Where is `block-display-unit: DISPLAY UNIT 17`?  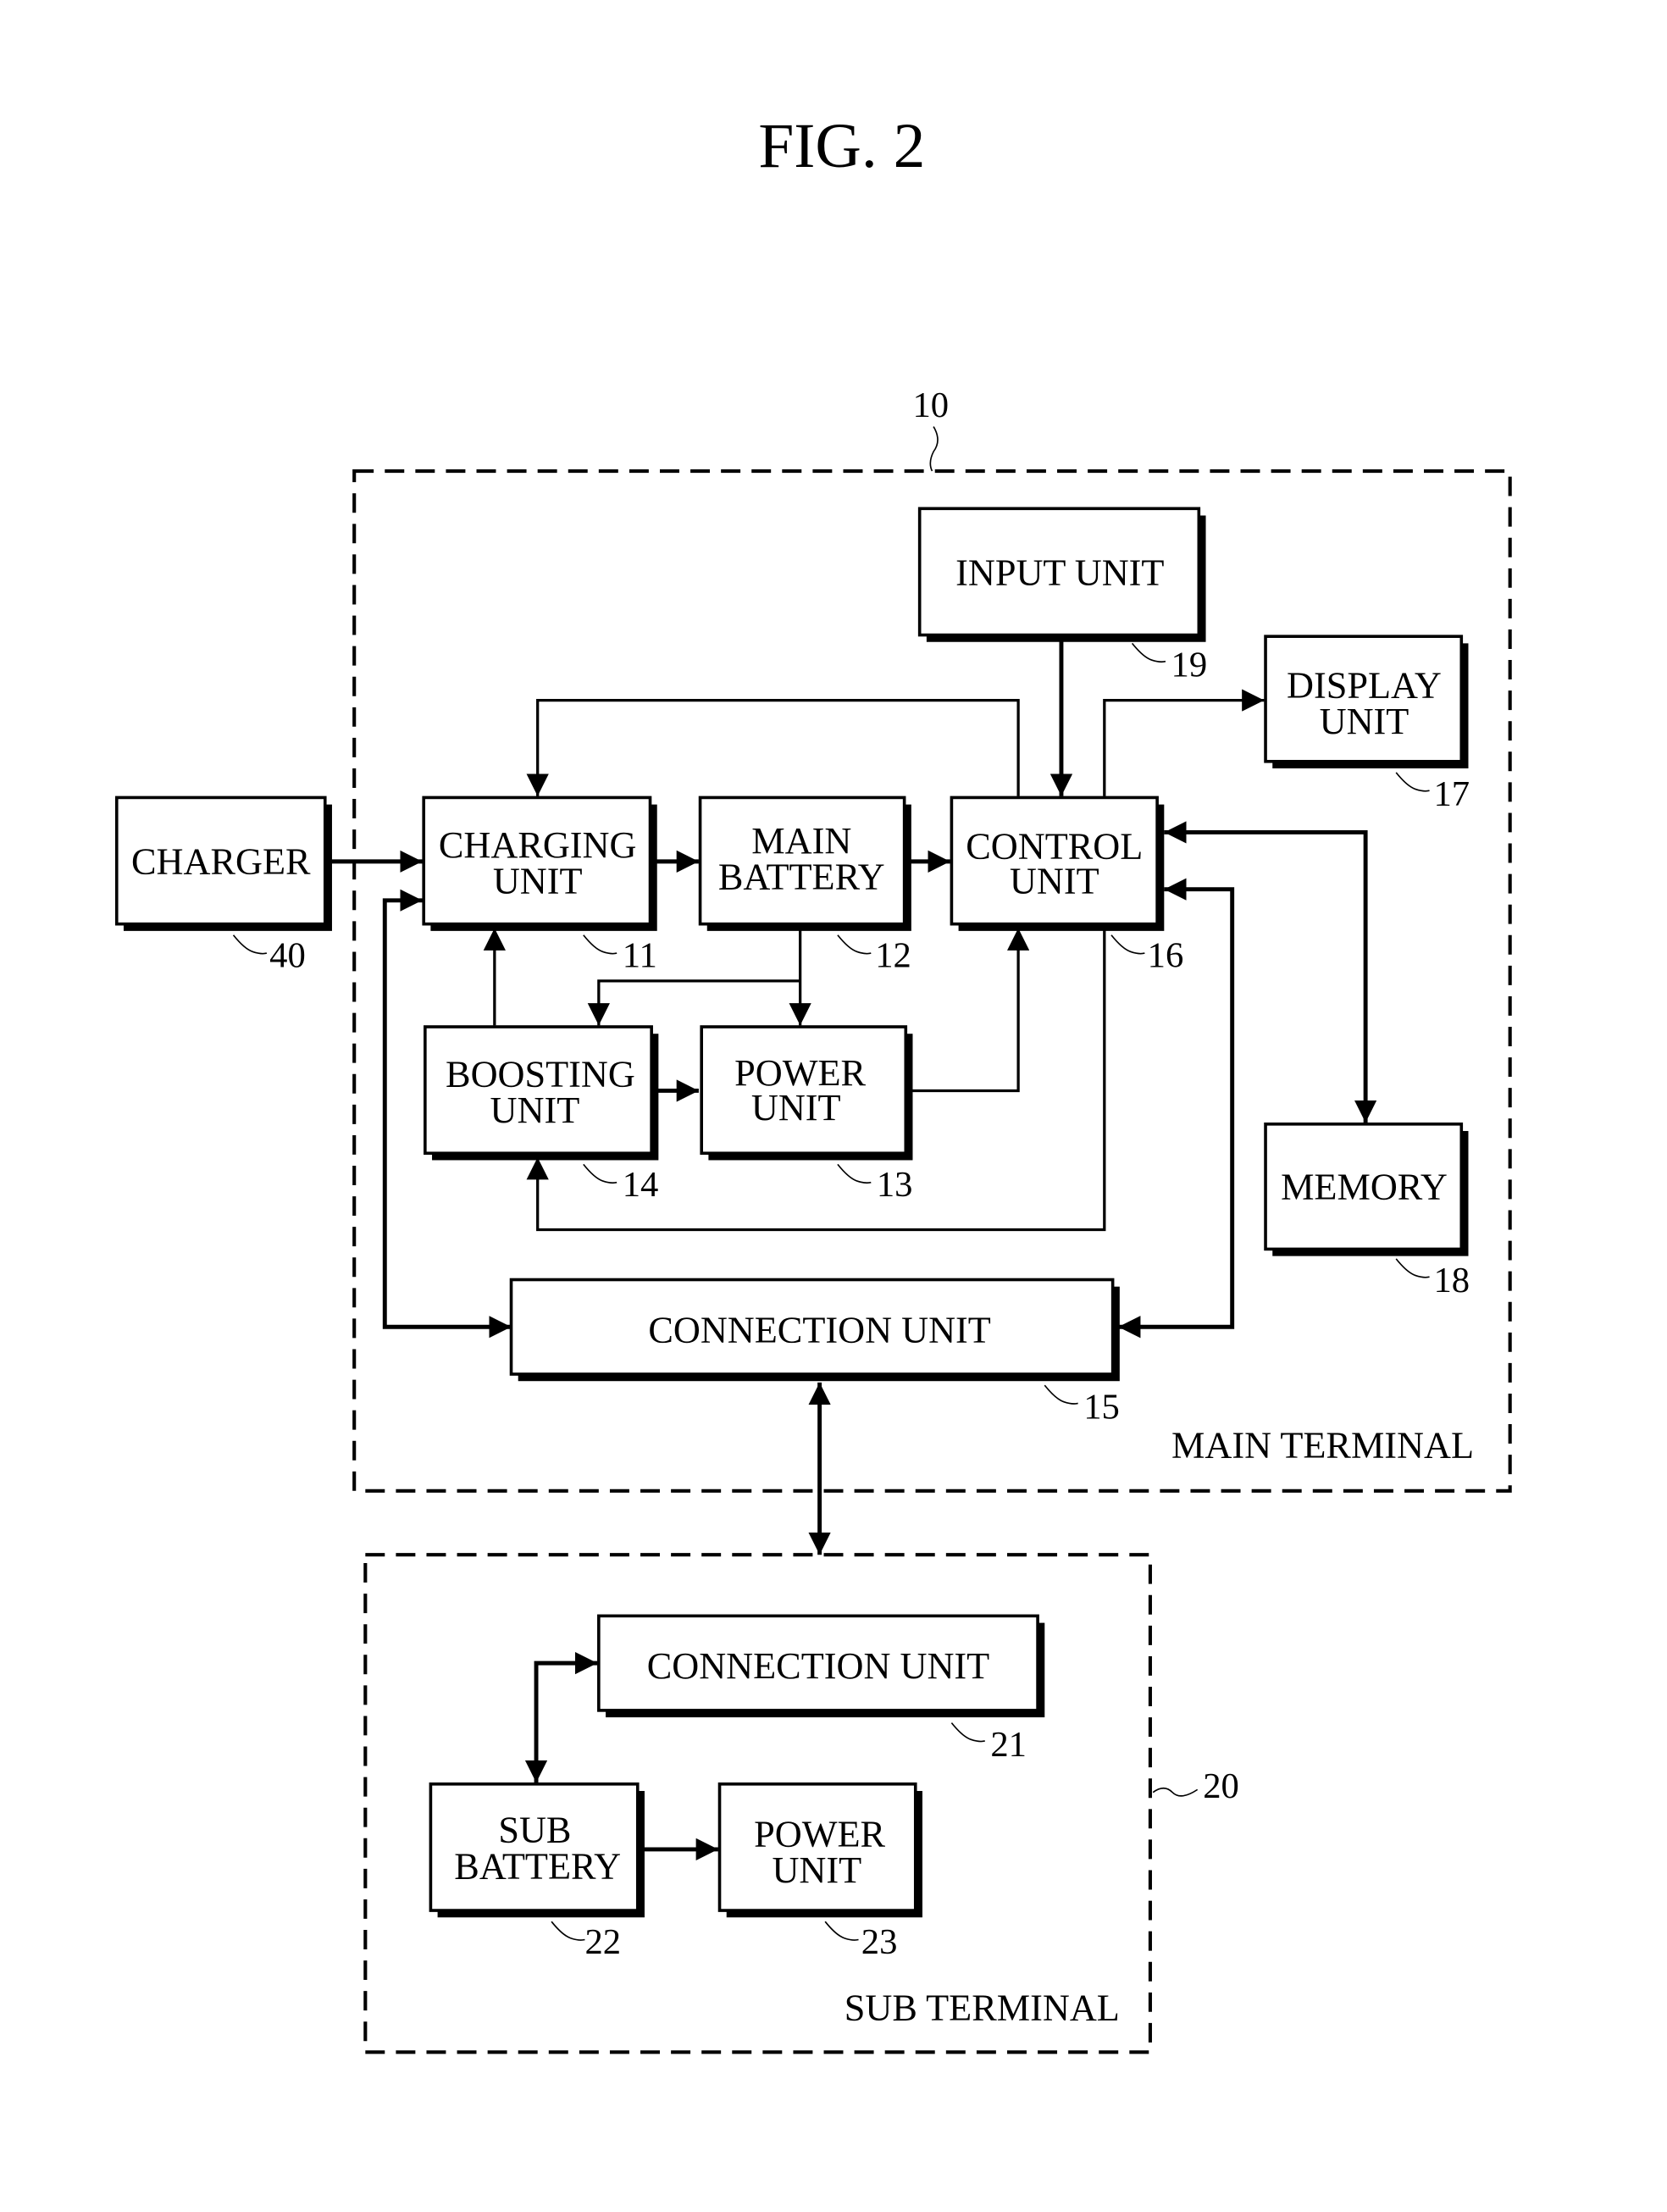 block-display-unit: DISPLAY UNIT 17 is located at coordinates (1367, 724).